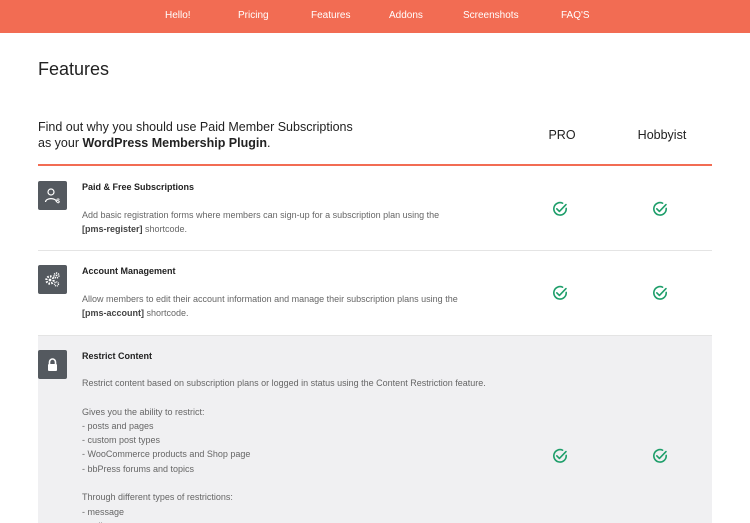  What do you see at coordinates (269, 143) in the screenshot?
I see `intro-line-2-suffix: .` at bounding box center [269, 143].